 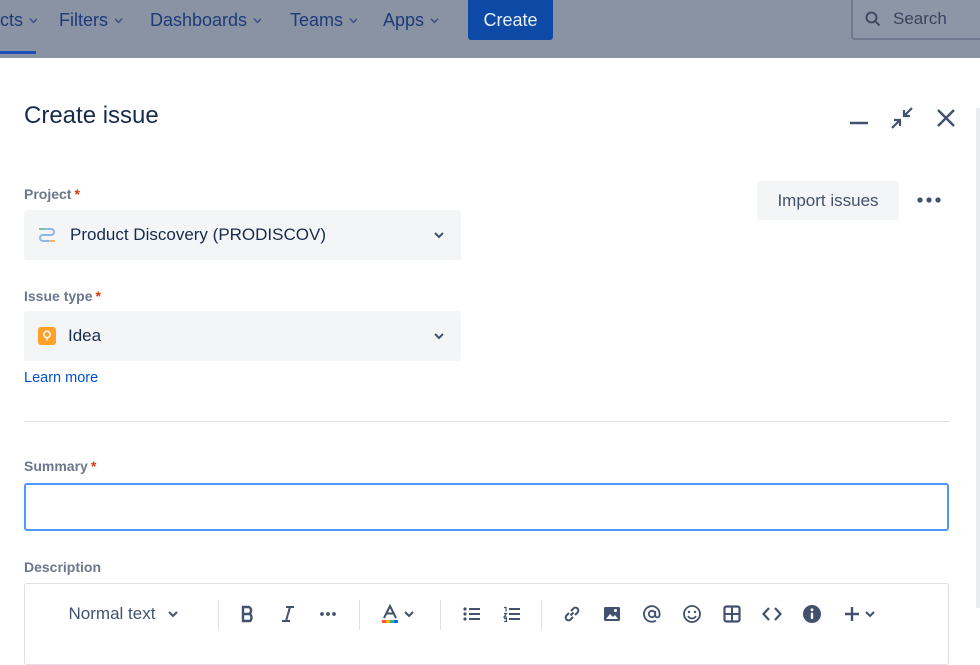 I want to click on nav-projects: cts, so click(x=19, y=20).